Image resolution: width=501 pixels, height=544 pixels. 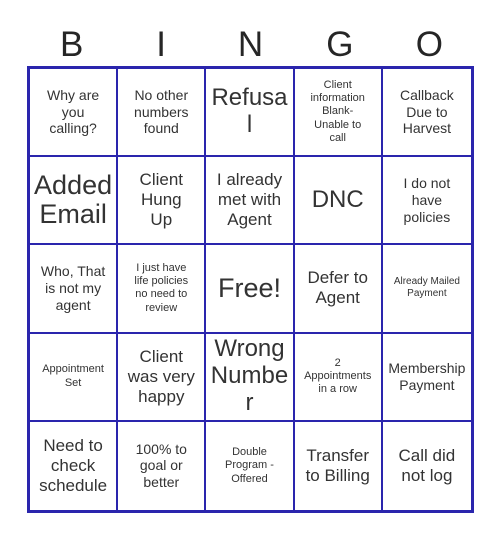 I want to click on bingo-cell-label: Need to check schedule, so click(x=73, y=465).